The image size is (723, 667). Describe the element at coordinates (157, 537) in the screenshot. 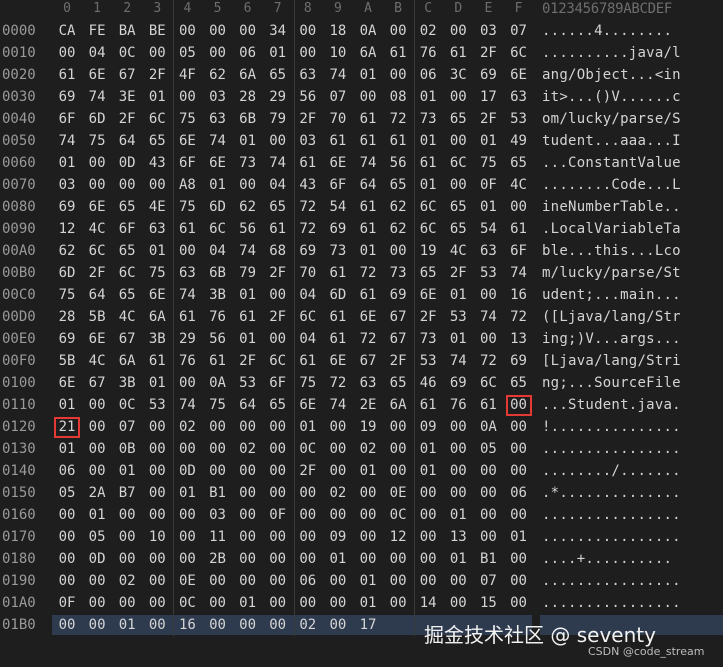

I see `hex-byte: 10` at that location.